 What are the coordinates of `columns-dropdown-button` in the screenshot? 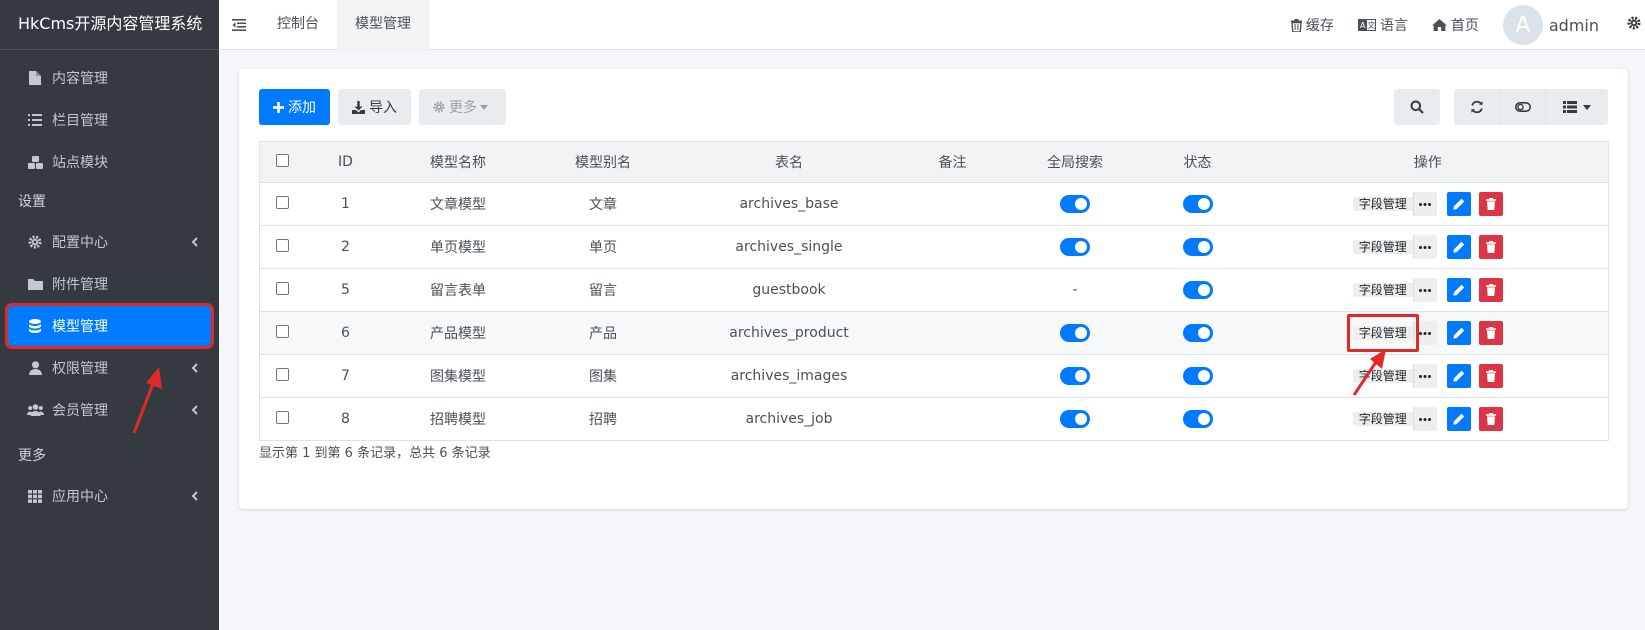 It's located at (1577, 107).